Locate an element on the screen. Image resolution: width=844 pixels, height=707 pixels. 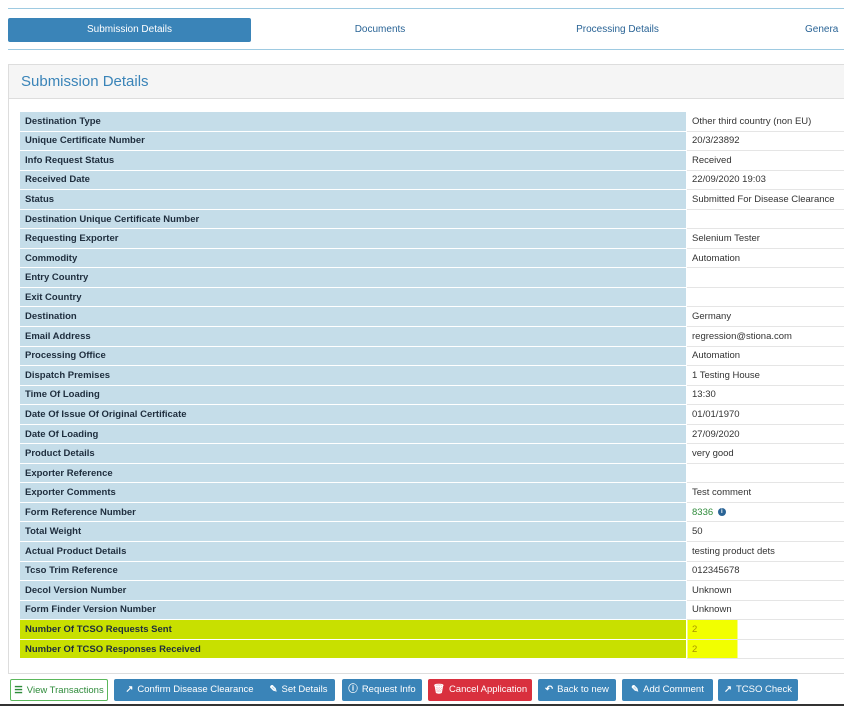
row-key: Actual Product Details is located at coordinates (353, 551).